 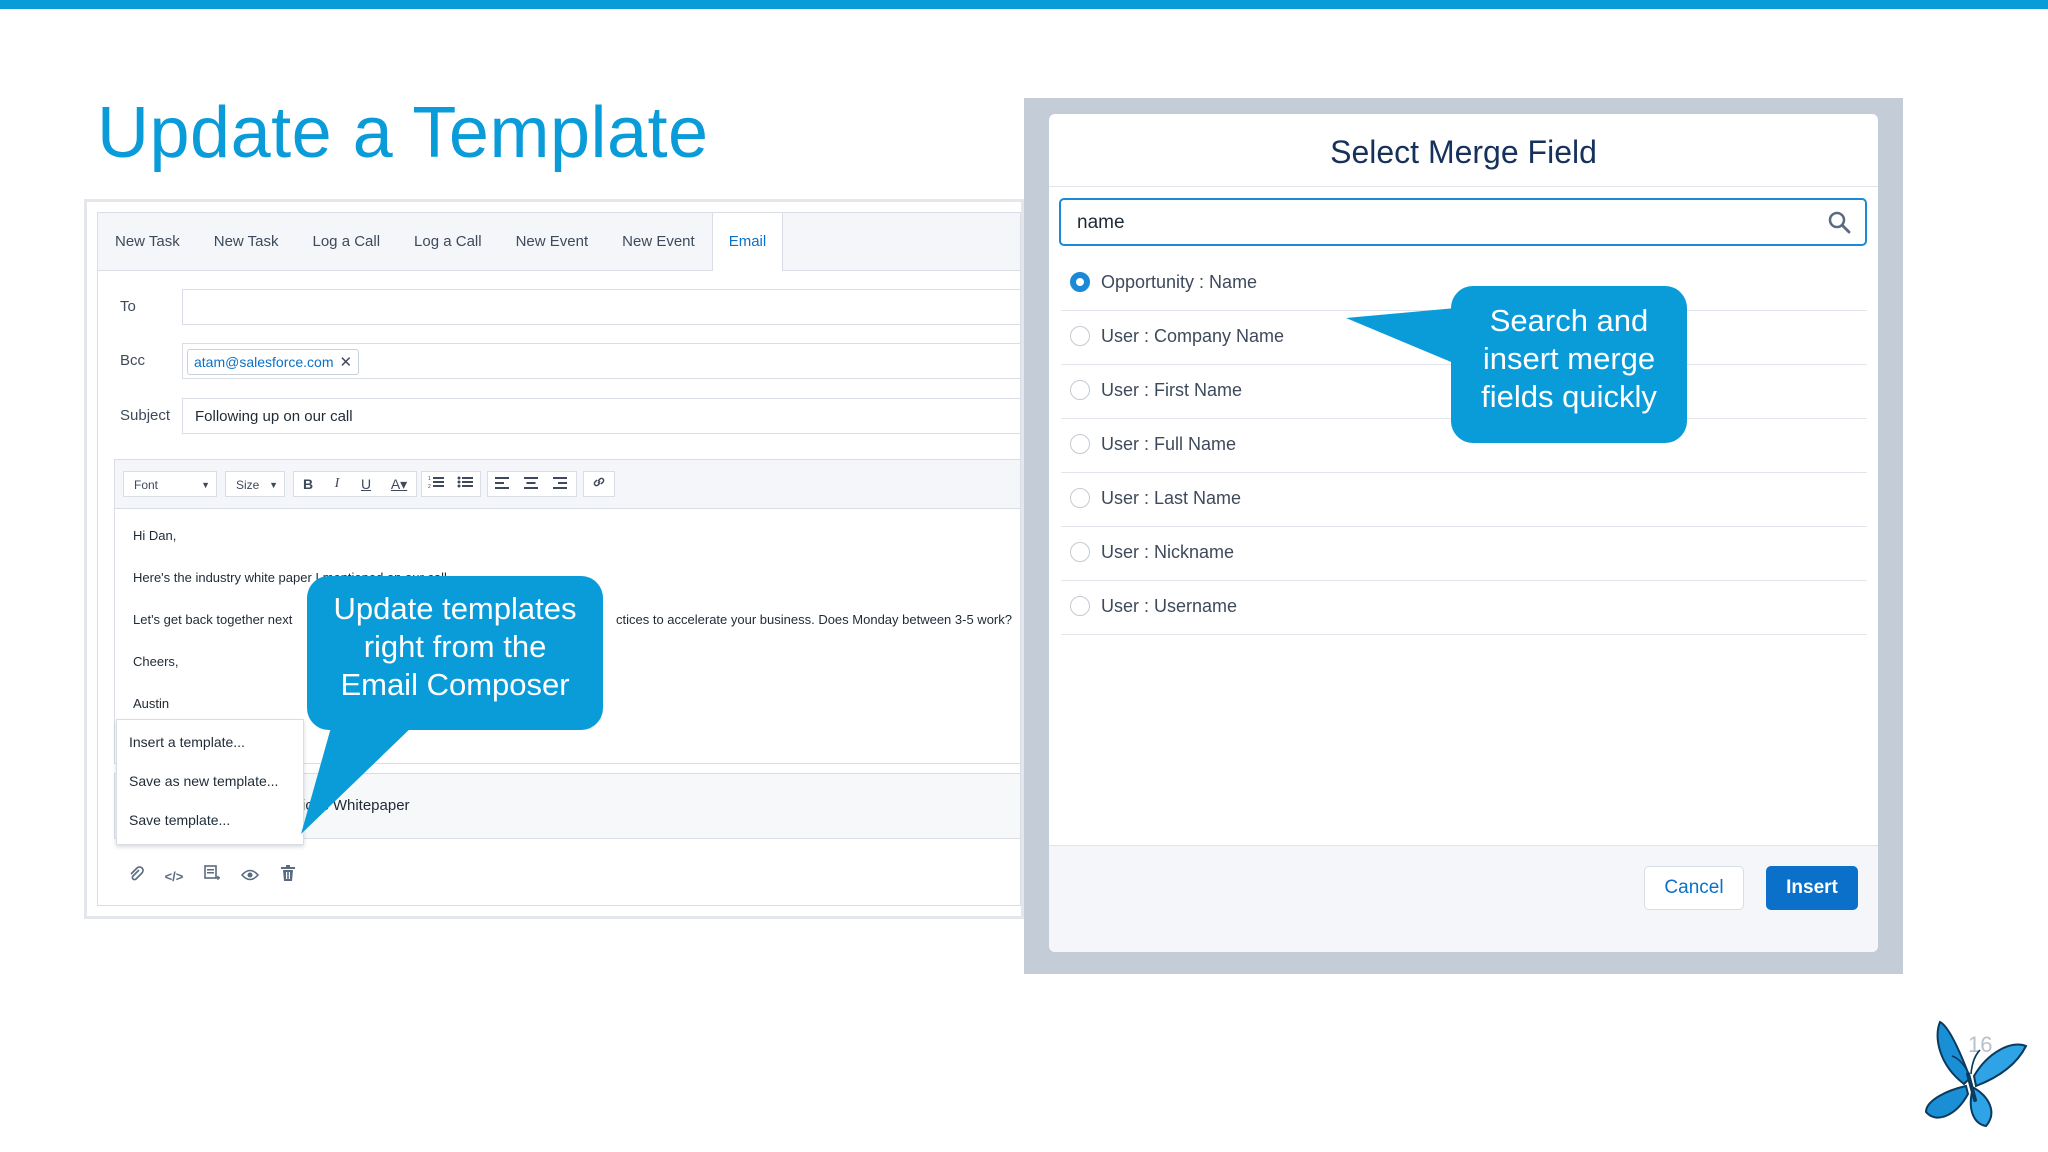 I want to click on option-user-nickname: User : Nickname, so click(x=1464, y=553).